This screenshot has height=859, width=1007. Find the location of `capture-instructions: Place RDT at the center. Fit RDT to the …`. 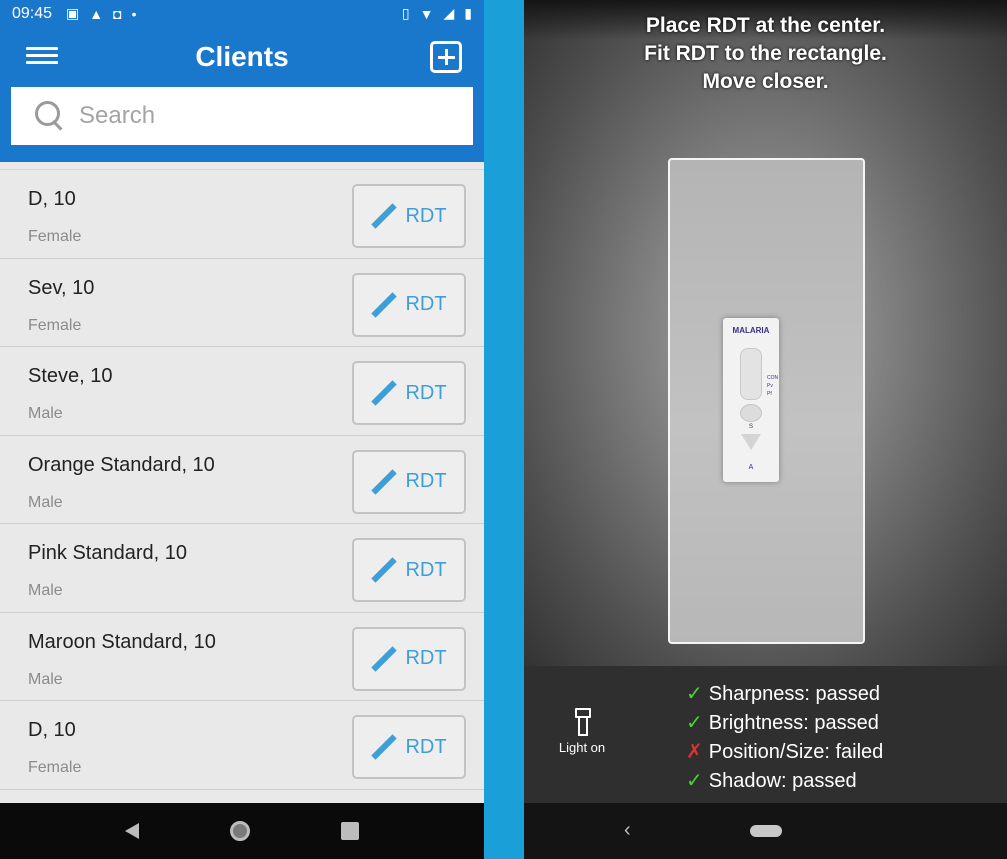

capture-instructions: Place RDT at the center. Fit RDT to the … is located at coordinates (765, 54).